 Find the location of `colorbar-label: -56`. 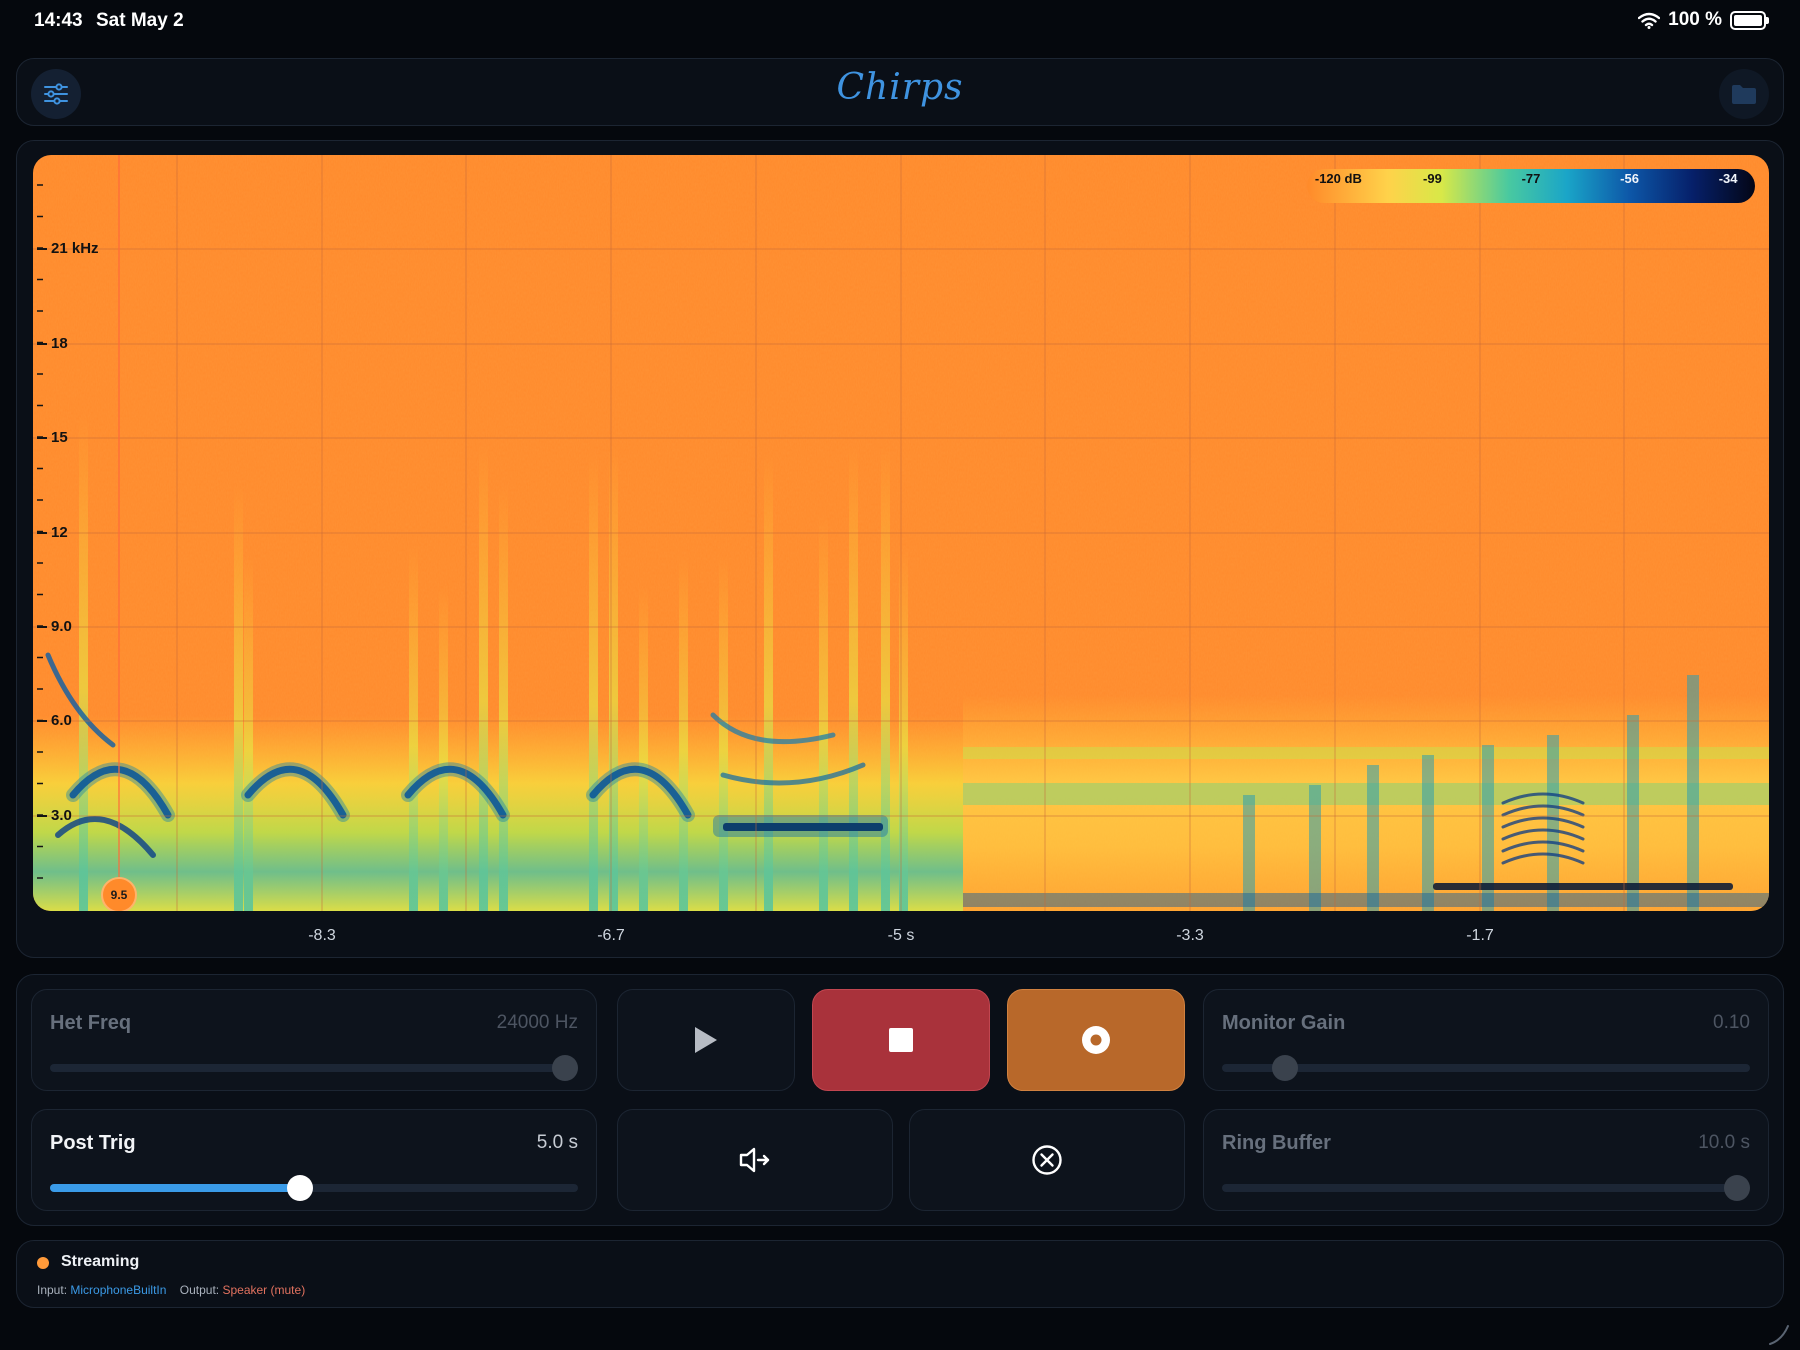

colorbar-label: -56 is located at coordinates (1629, 178).